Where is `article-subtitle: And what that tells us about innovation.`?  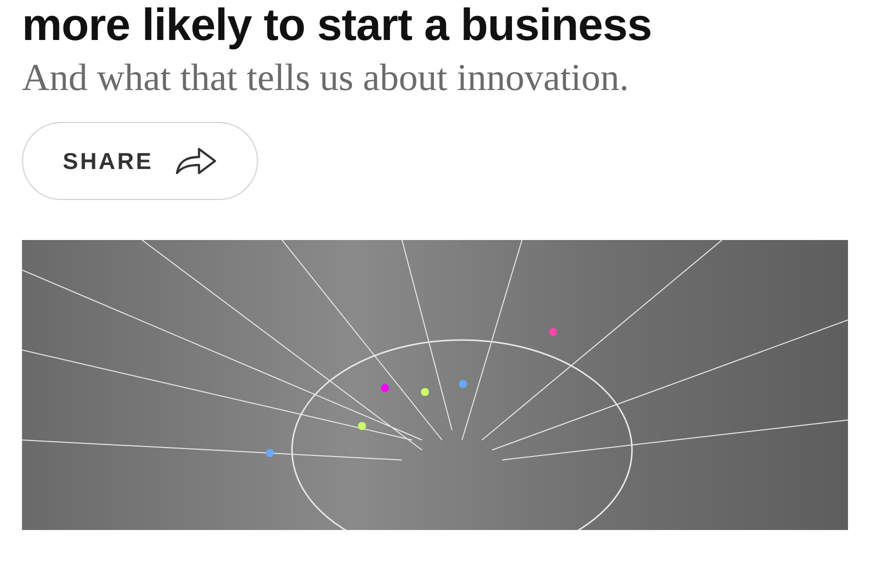 article-subtitle: And what that tells us about innovation. is located at coordinates (325, 78).